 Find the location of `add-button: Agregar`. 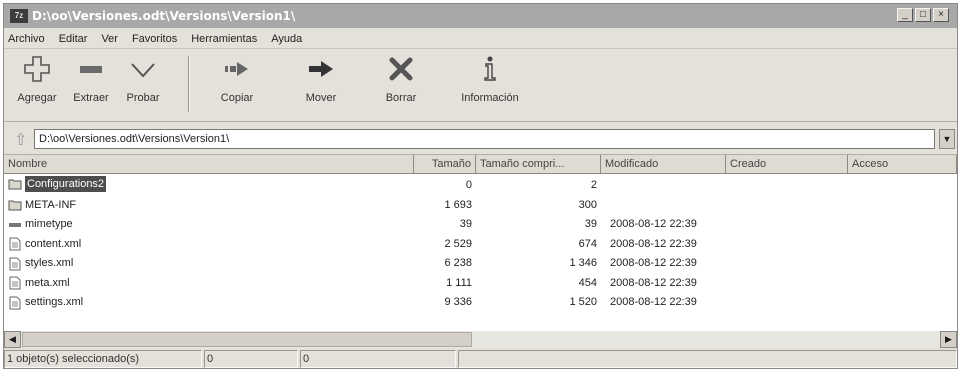

add-button: Agregar is located at coordinates (37, 79).